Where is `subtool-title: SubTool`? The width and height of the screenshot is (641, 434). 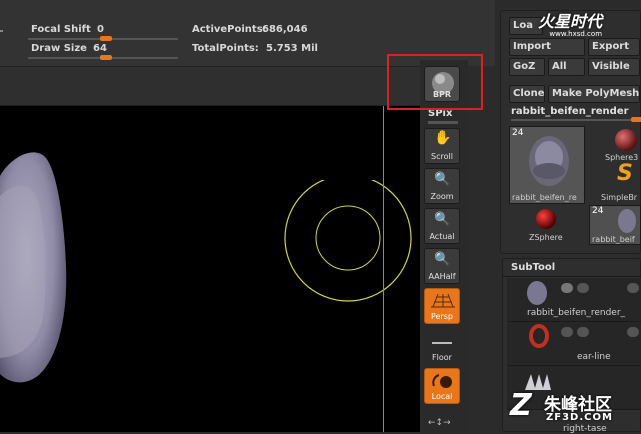
subtool-title: SubTool is located at coordinates (533, 267).